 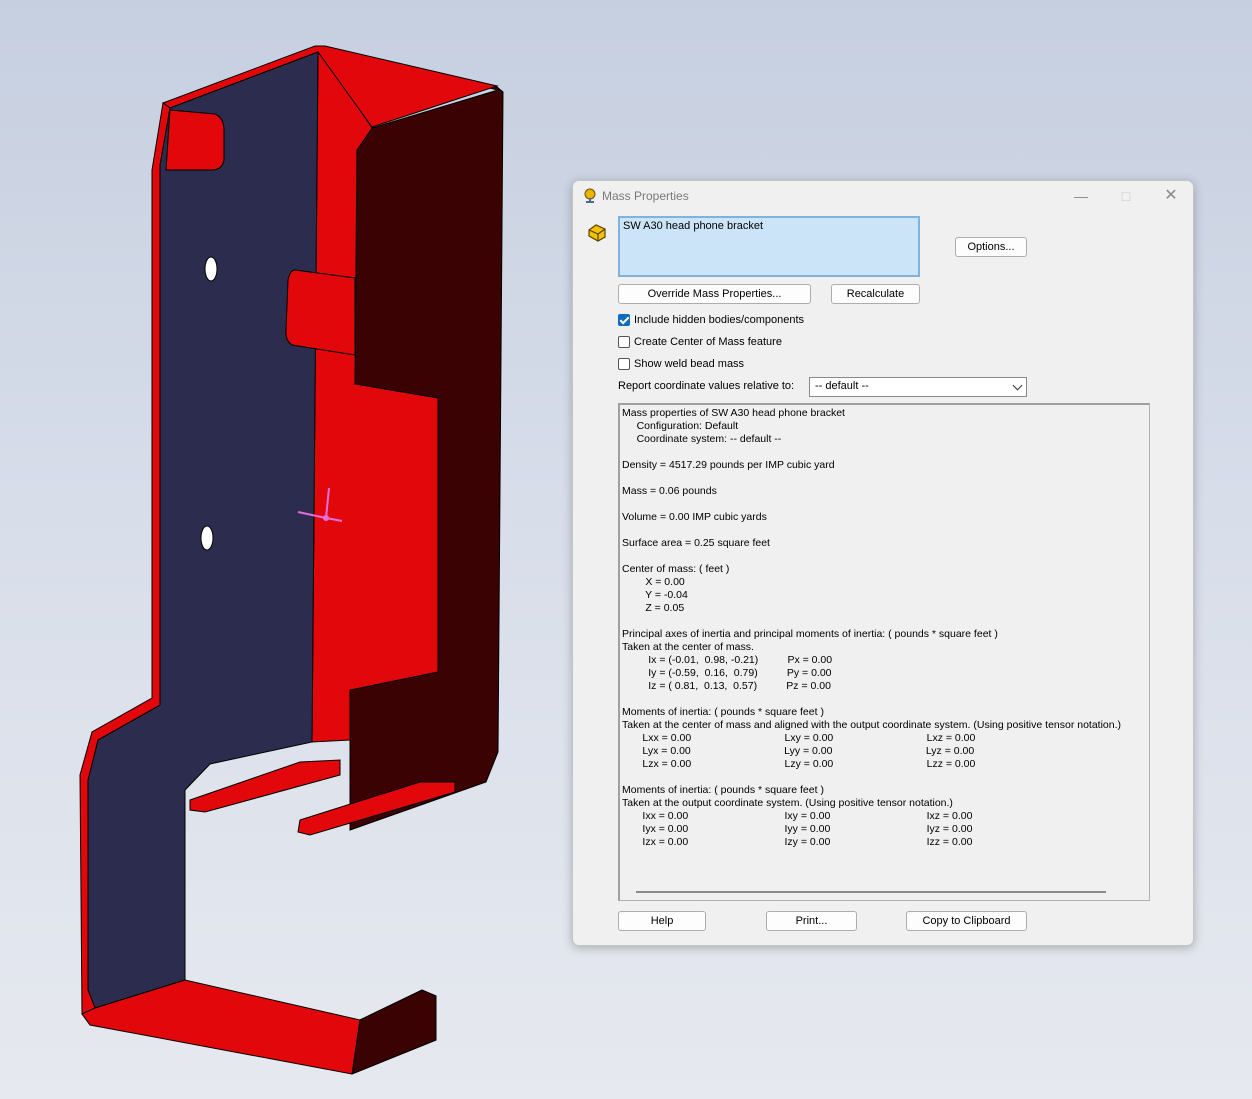 I want to click on show-weld-bead-label: Show weld bead mass, so click(x=689, y=364).